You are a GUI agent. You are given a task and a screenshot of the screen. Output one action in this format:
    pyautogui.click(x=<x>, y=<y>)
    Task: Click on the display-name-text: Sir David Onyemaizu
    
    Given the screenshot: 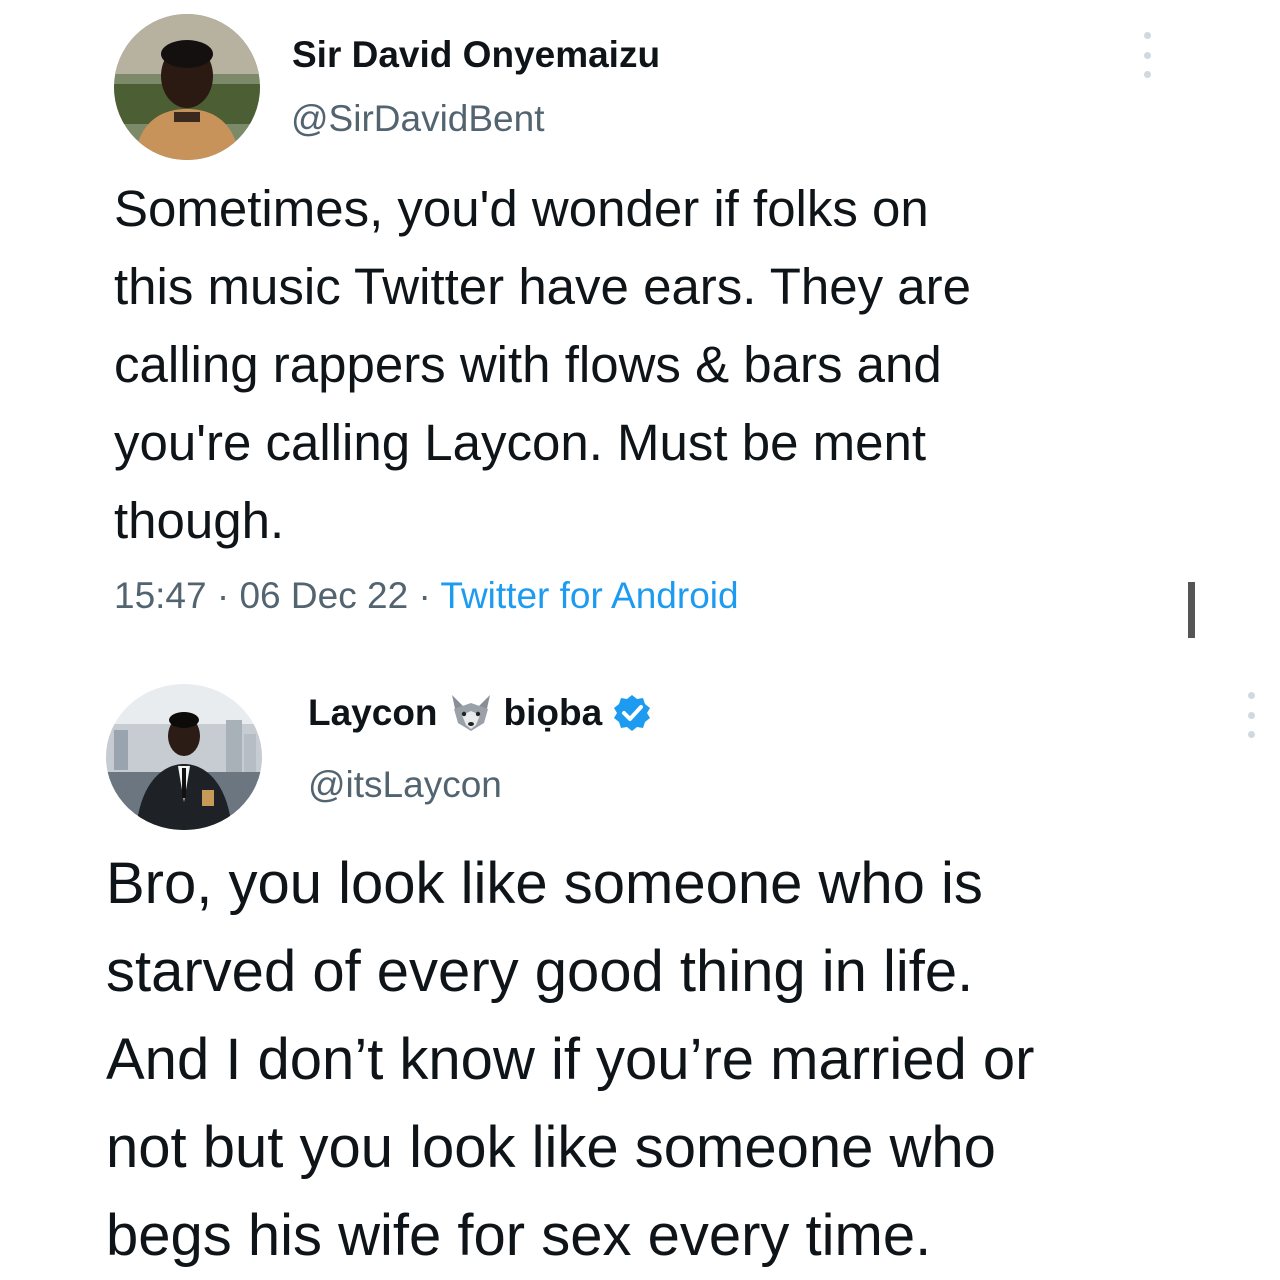 What is the action you would take?
    pyautogui.click(x=476, y=54)
    